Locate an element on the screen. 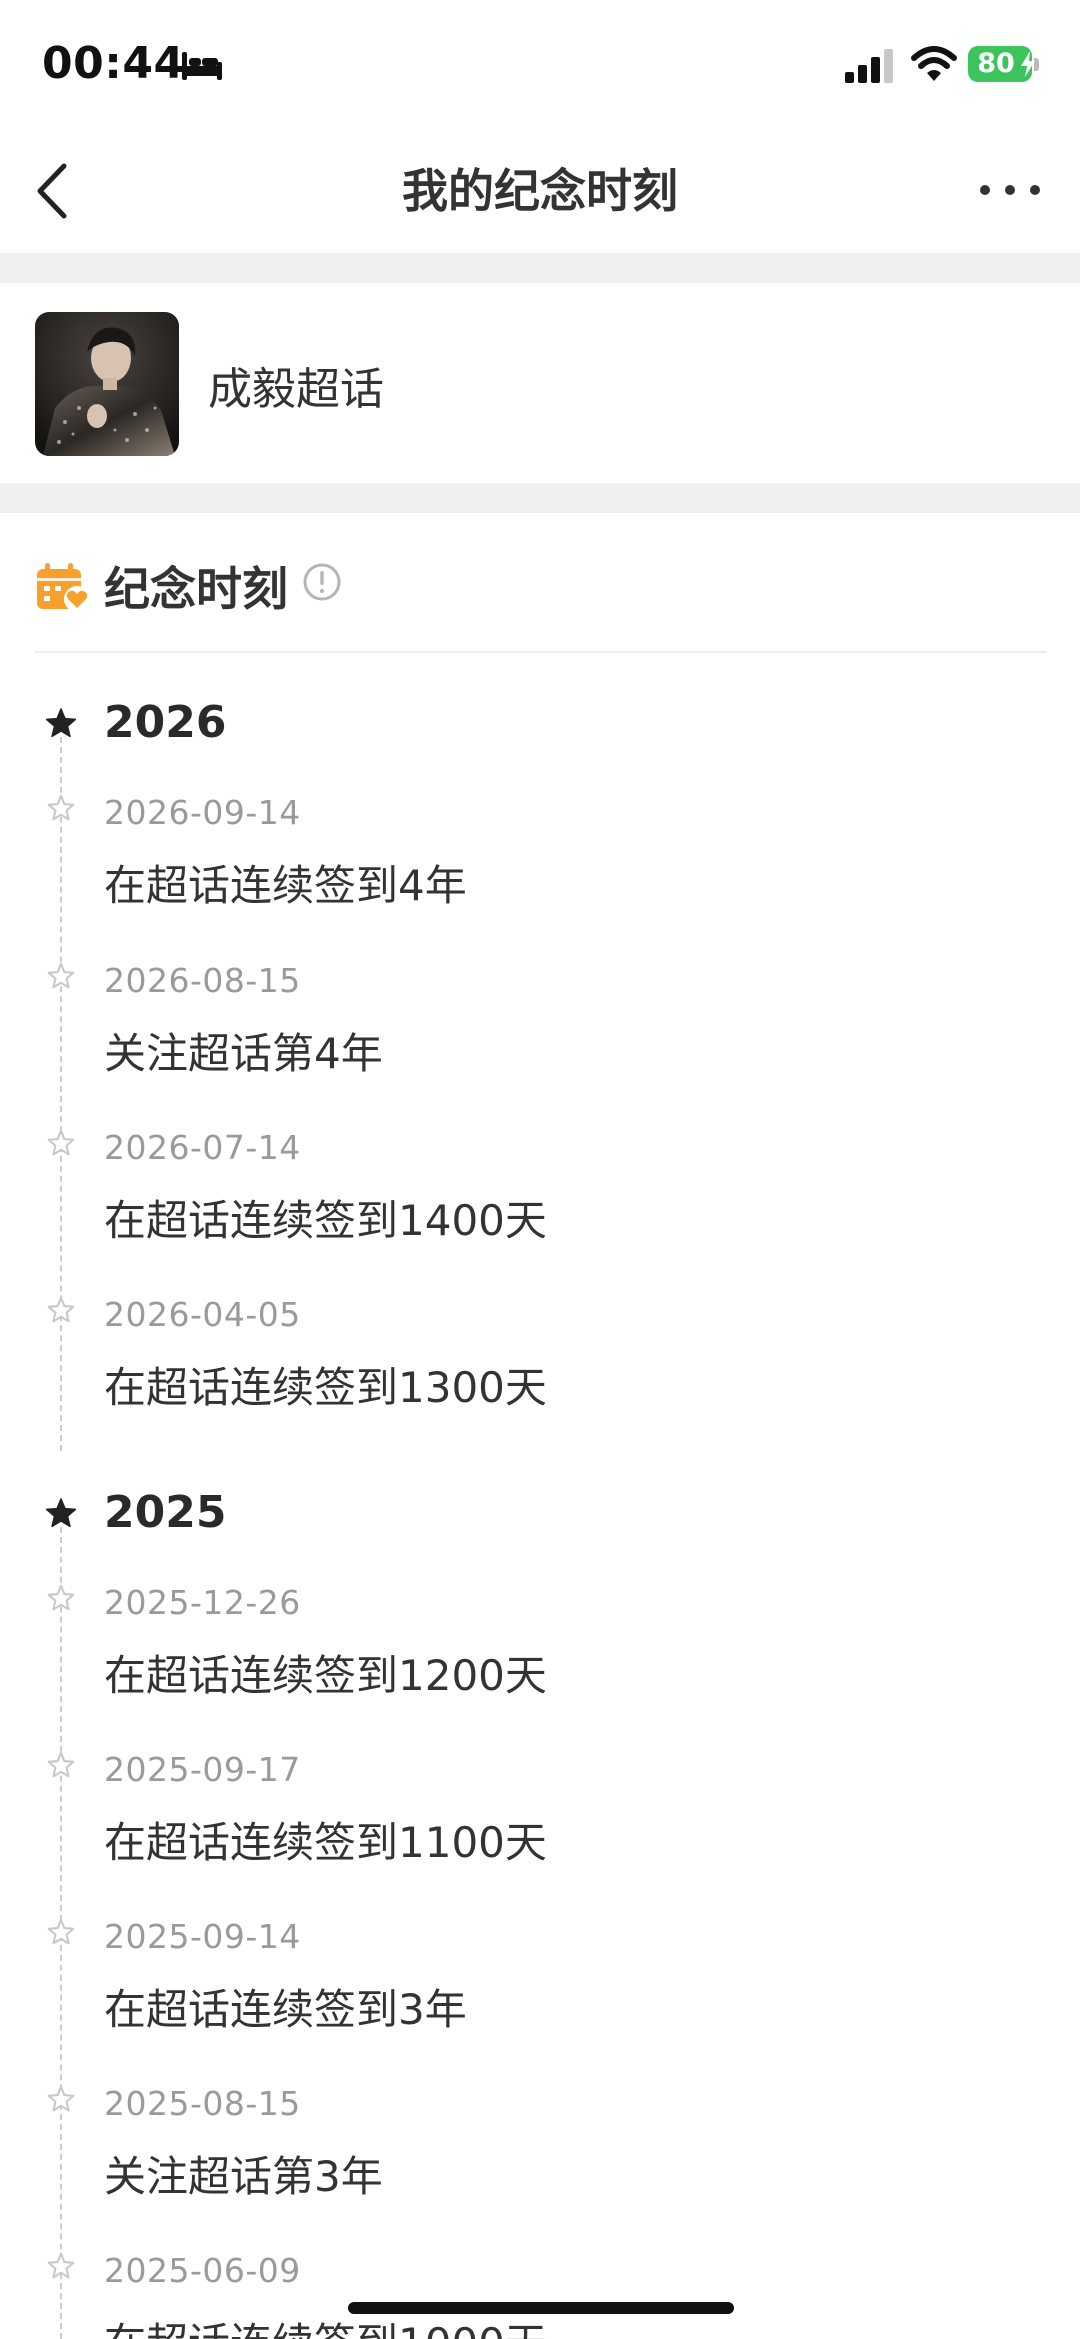  topic-row: 成毅超话 is located at coordinates (540, 383).